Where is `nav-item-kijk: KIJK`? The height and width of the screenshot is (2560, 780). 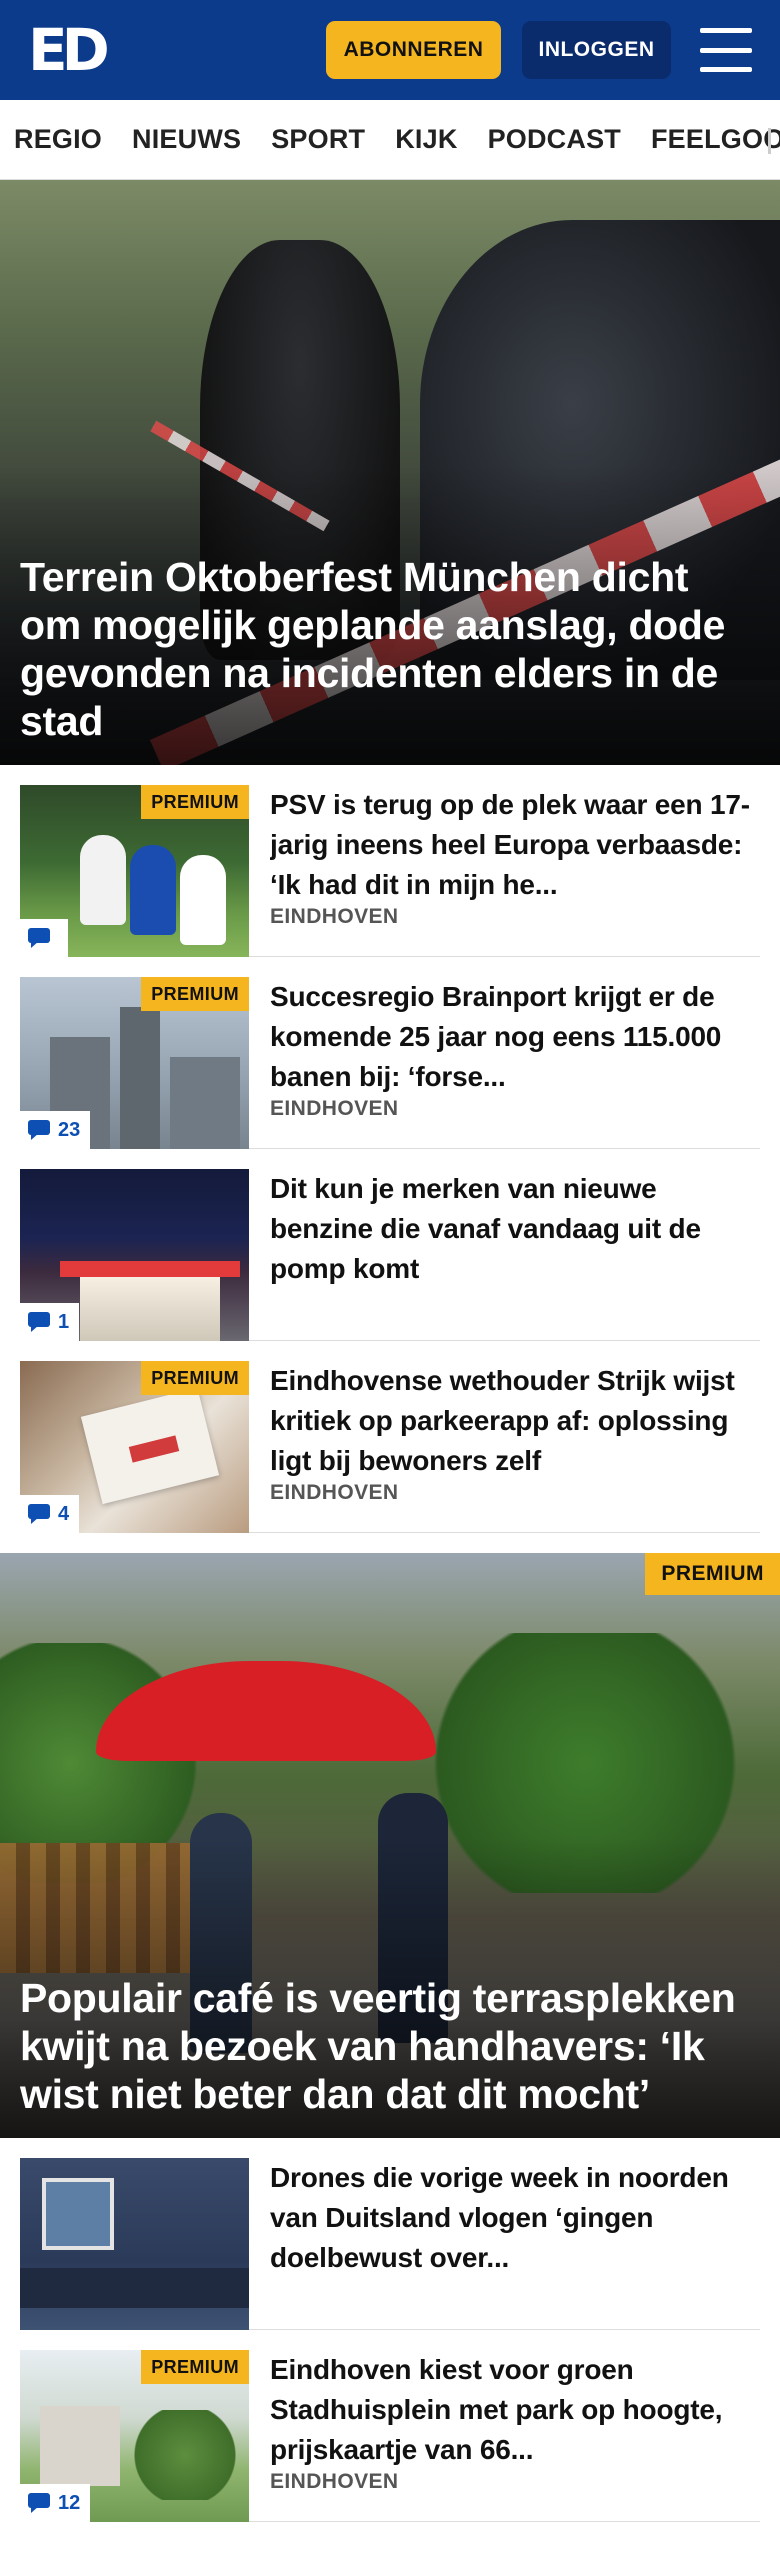 nav-item-kijk: KIJK is located at coordinates (426, 139).